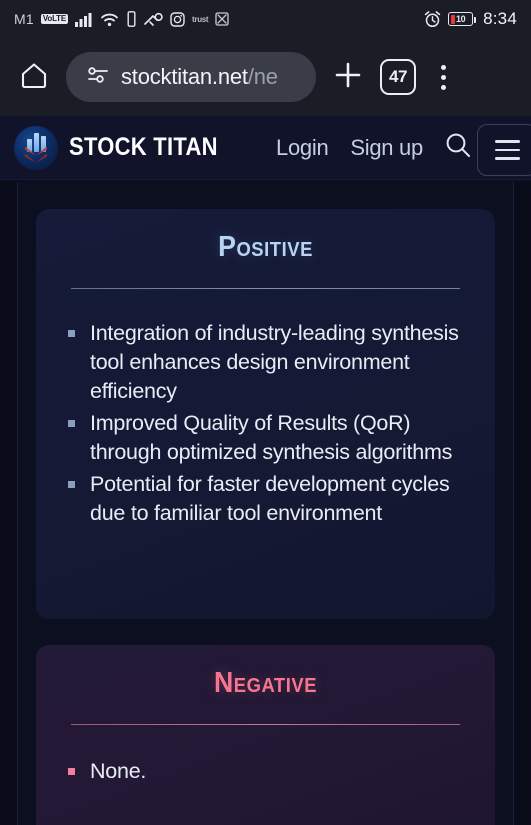  I want to click on plus-icon, so click(348, 77).